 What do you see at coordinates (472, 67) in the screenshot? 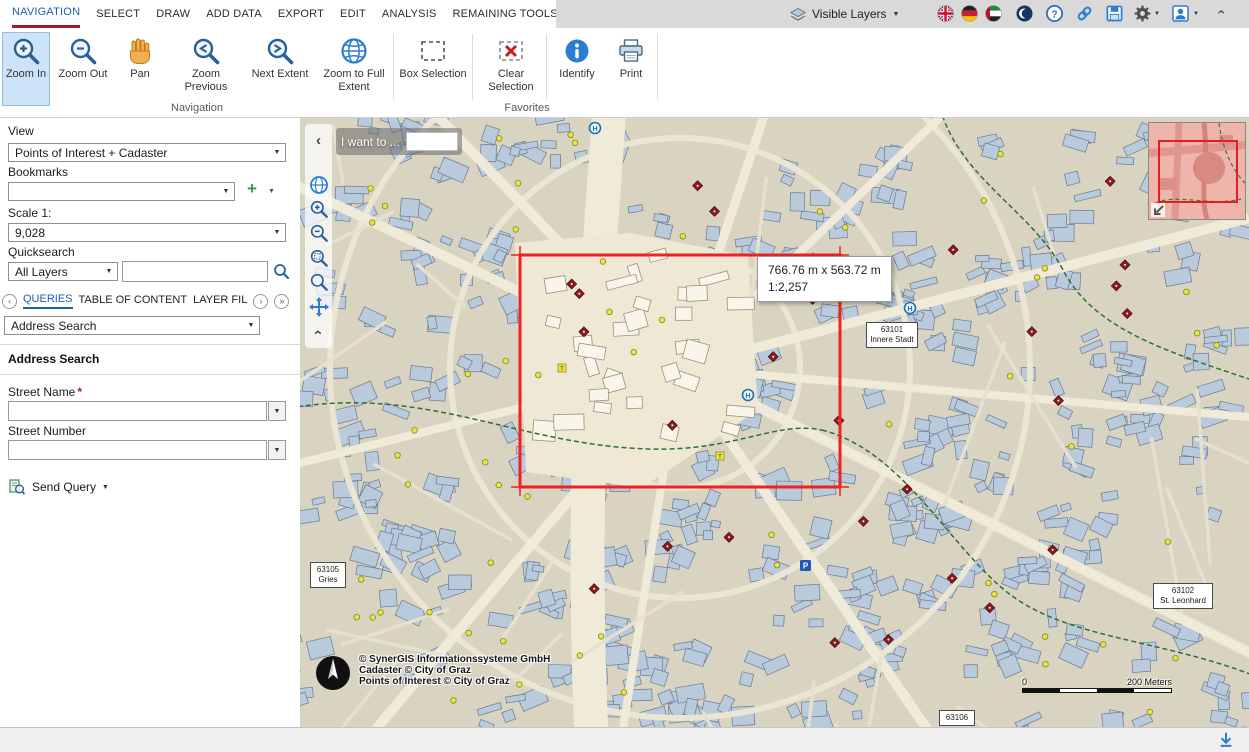
I see `ribbon-separator` at bounding box center [472, 67].